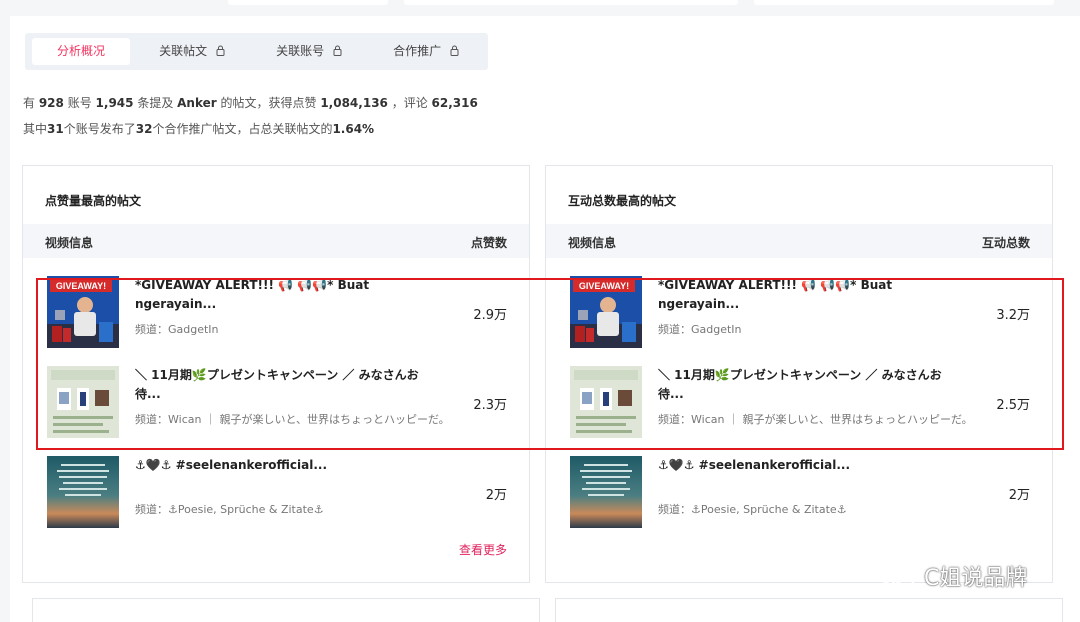 The height and width of the screenshot is (622, 1080). I want to click on summary-text: 的帖文，获得点赞, so click(268, 103).